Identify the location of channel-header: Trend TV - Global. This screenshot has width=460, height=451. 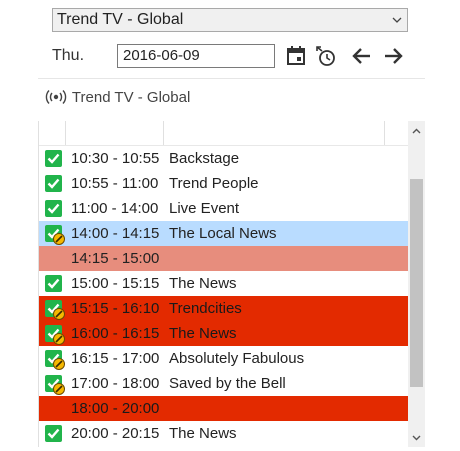
(117, 97).